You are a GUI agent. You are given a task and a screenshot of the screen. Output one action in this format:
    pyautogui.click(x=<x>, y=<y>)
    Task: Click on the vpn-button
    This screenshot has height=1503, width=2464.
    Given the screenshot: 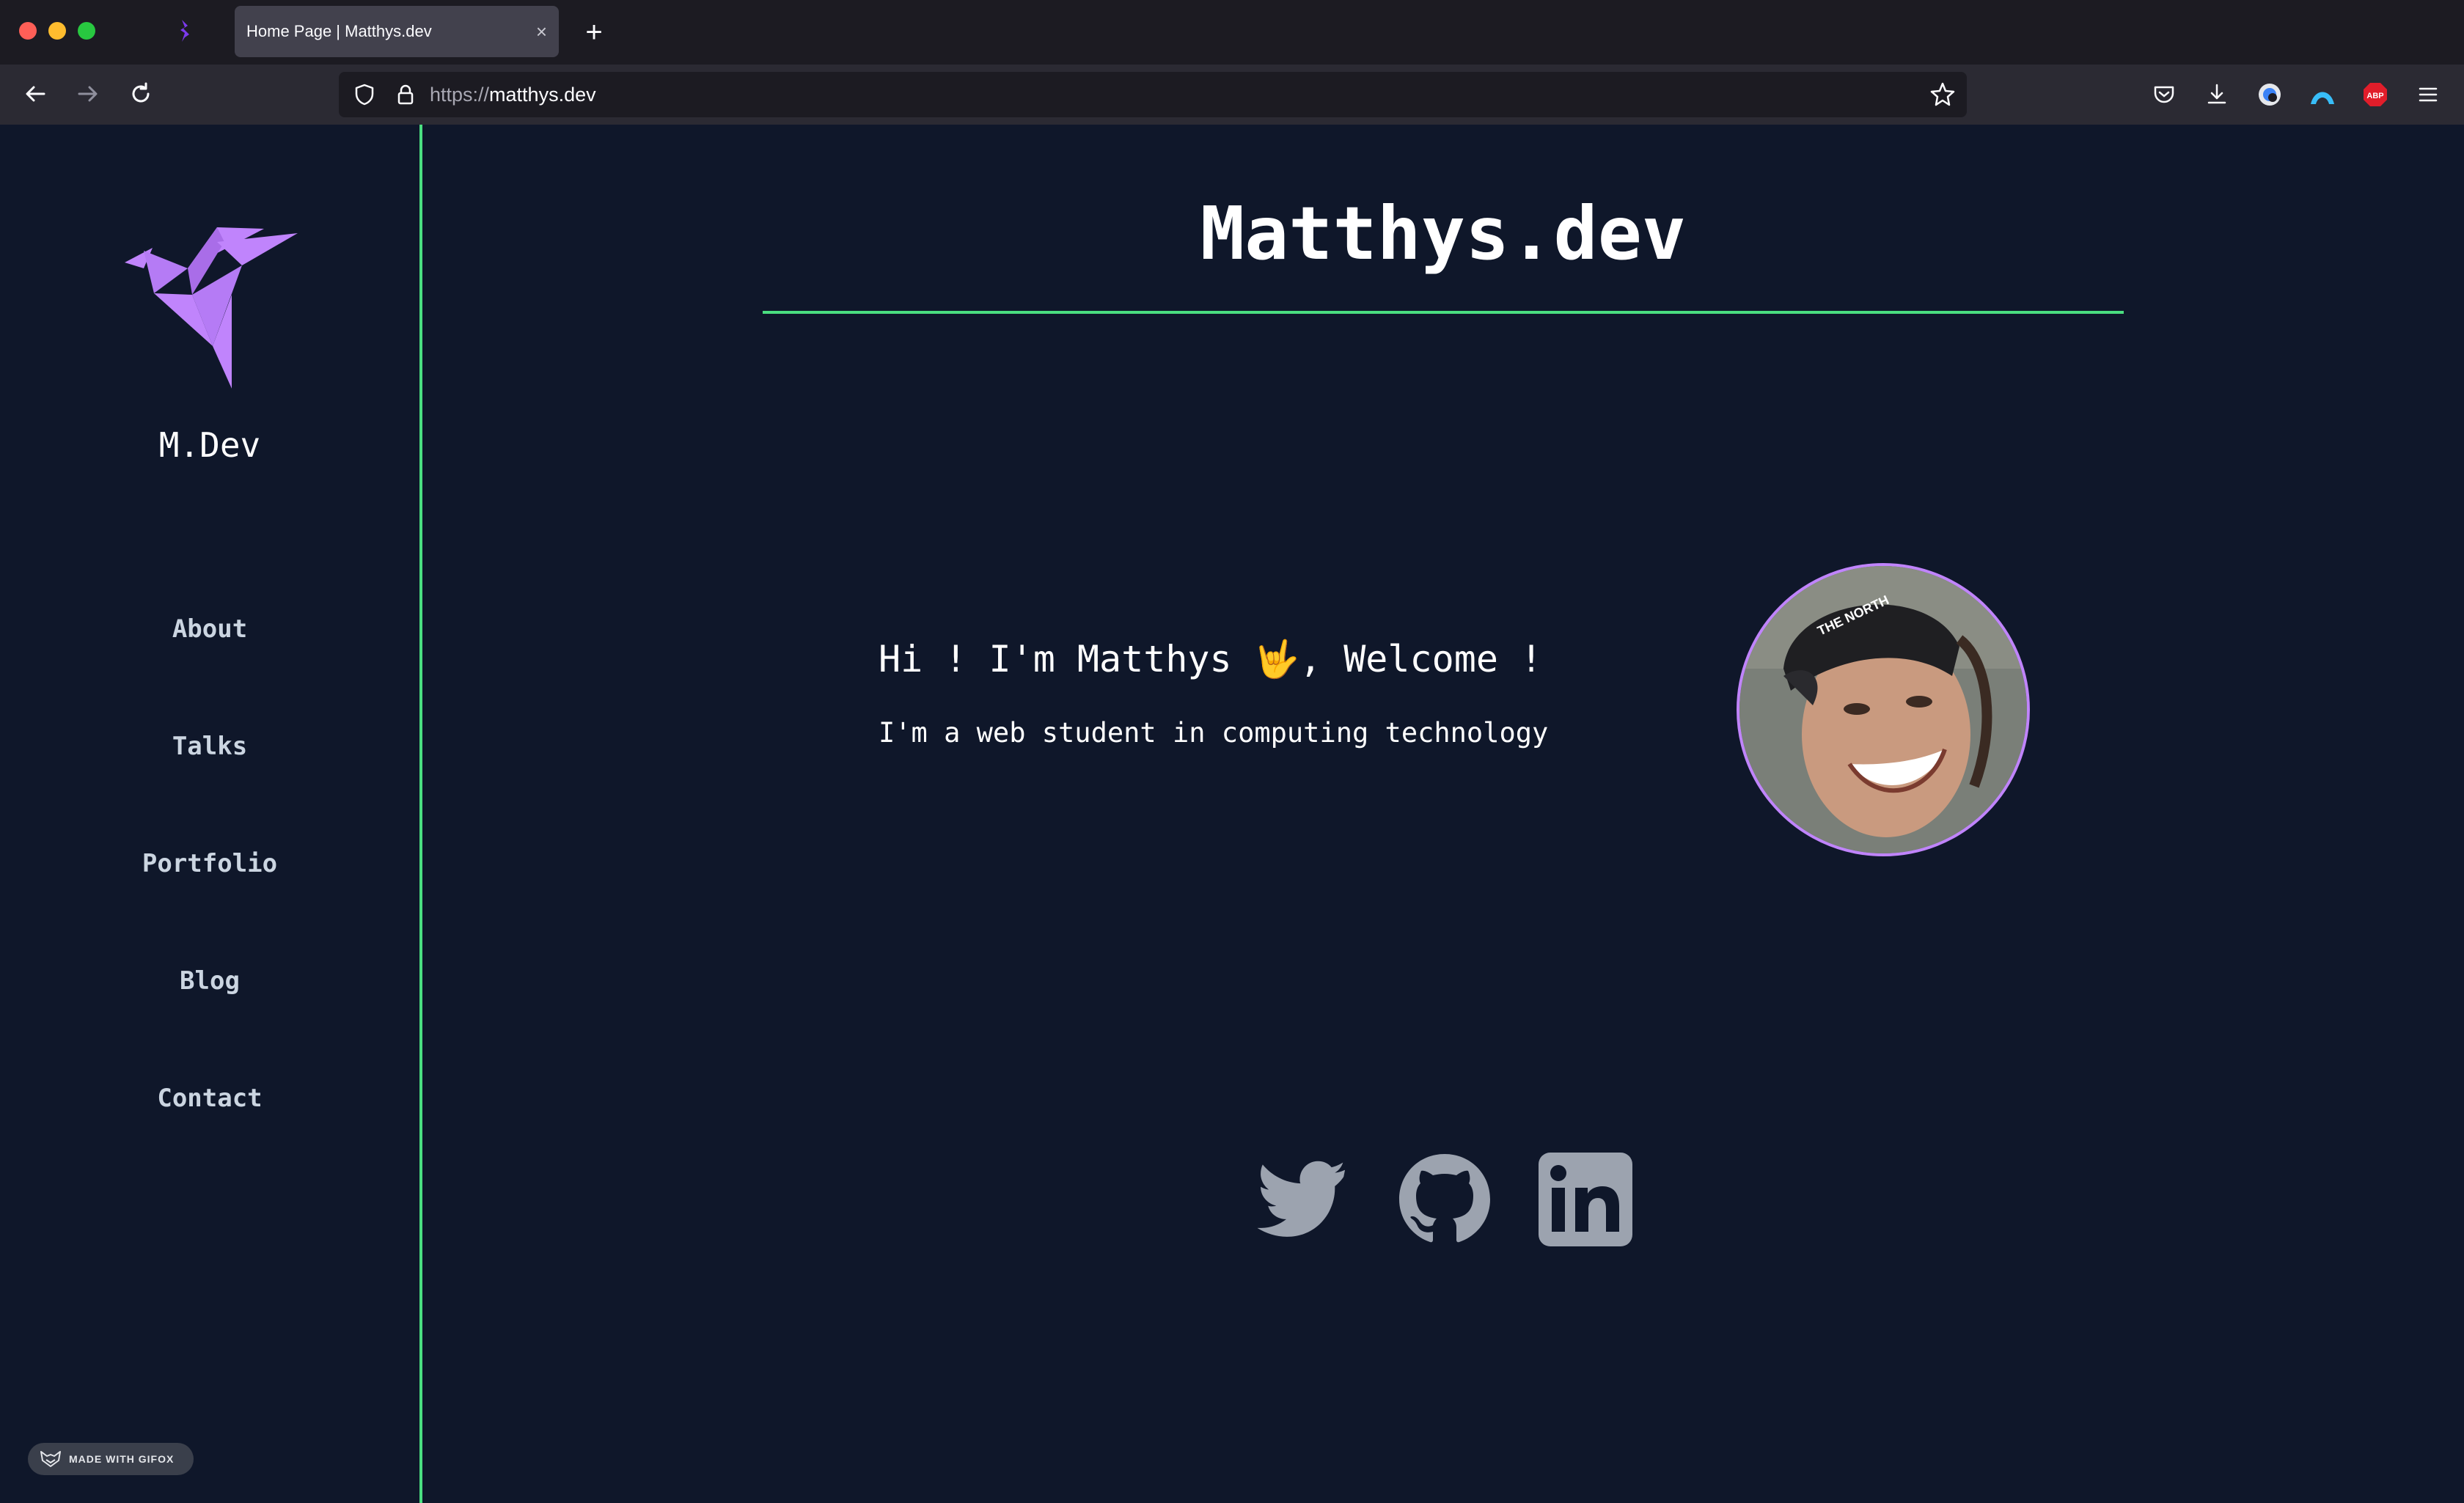 What is the action you would take?
    pyautogui.click(x=2322, y=94)
    